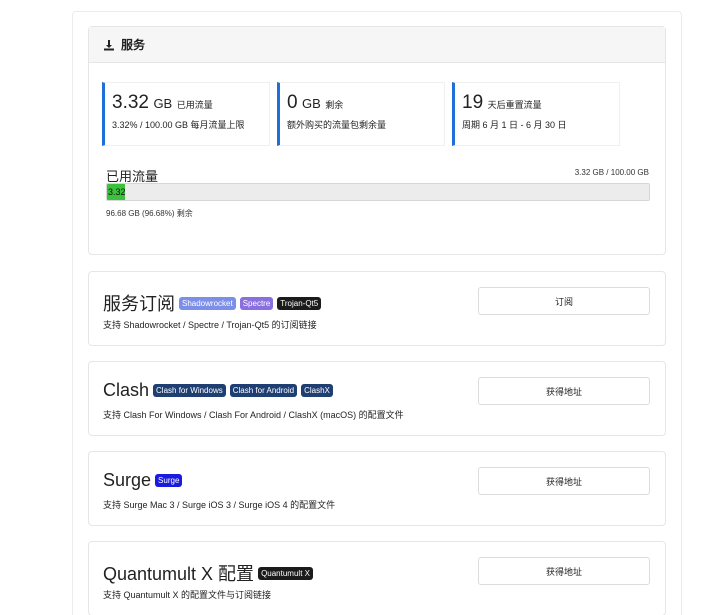  Describe the element at coordinates (133, 45) in the screenshot. I see `service-title: 服务` at that location.